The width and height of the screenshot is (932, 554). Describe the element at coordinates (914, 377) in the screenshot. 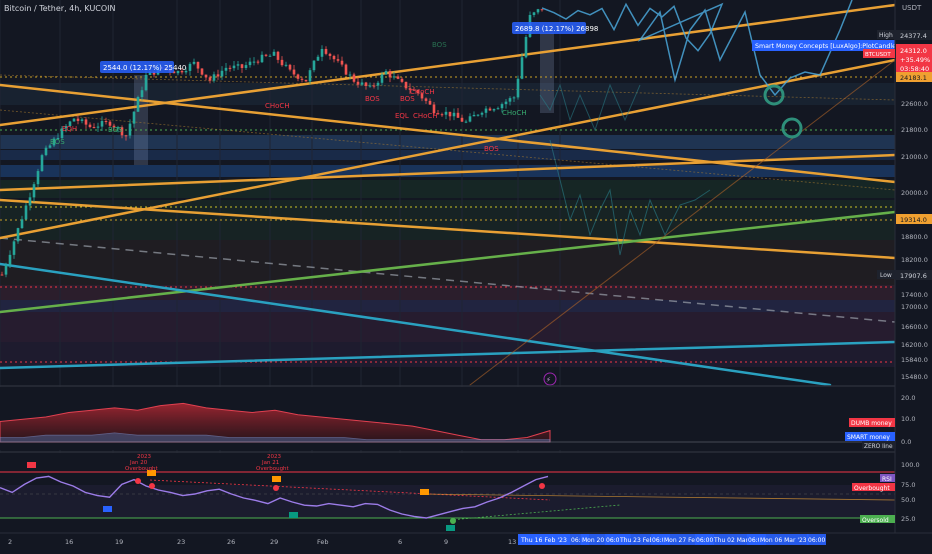

I see `price-tick: 15480.0` at that location.